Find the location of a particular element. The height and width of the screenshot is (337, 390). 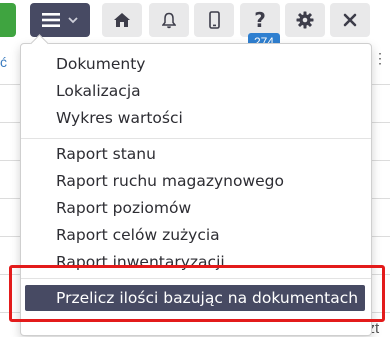

question-icon: ? is located at coordinates (260, 20).